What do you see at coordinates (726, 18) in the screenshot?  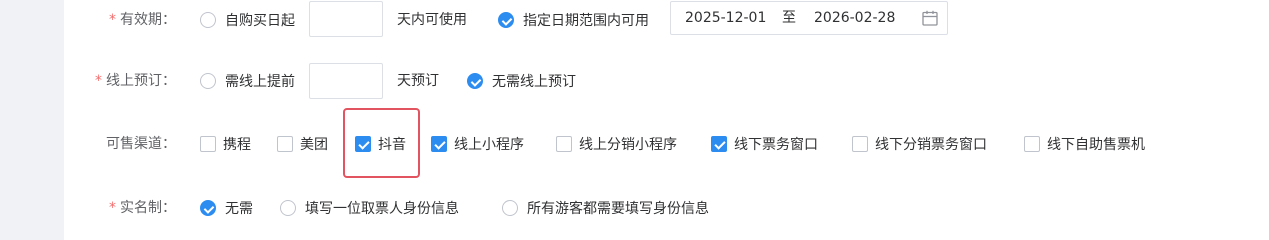 I see `start-date: 2025-12-01` at bounding box center [726, 18].